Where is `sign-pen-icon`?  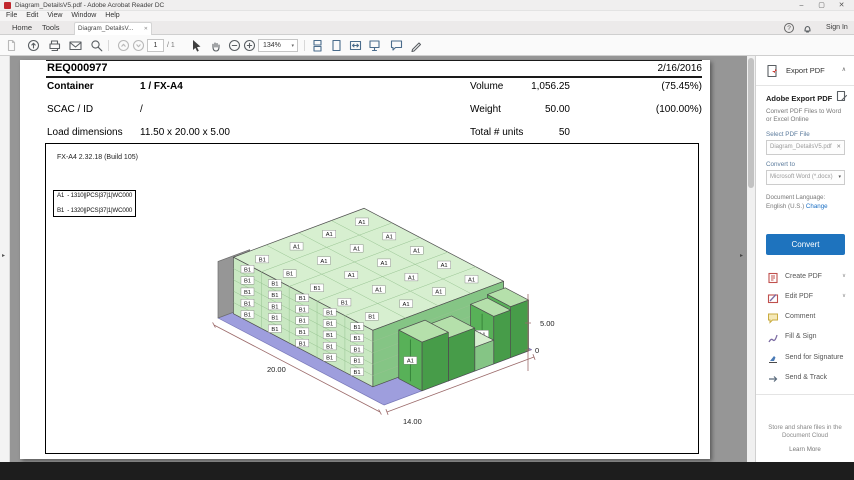
sign-pen-icon is located at coordinates (416, 45).